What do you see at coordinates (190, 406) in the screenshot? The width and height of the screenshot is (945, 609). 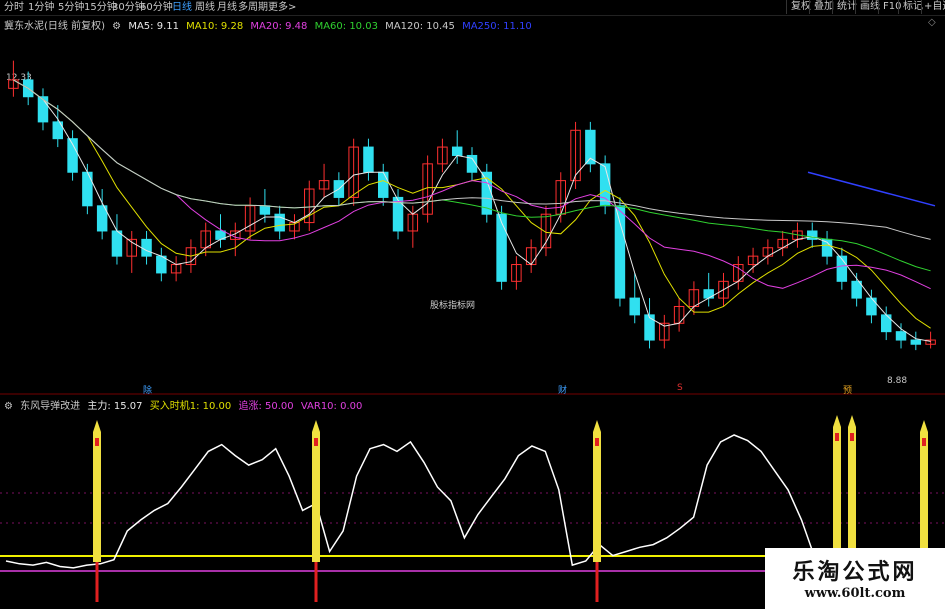 I see `buy-timing-label: 买入时机1: 10.00` at bounding box center [190, 406].